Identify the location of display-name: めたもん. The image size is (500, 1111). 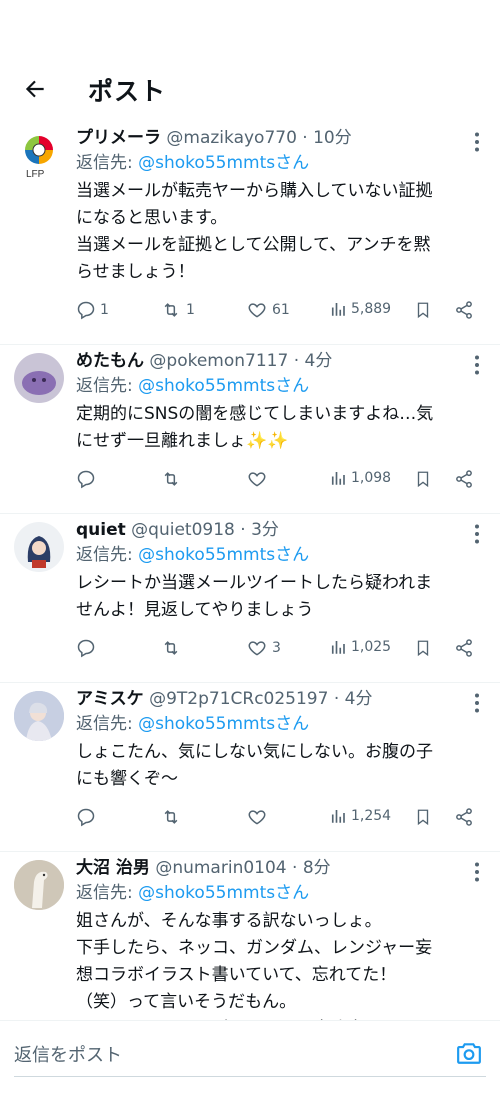
(110, 361).